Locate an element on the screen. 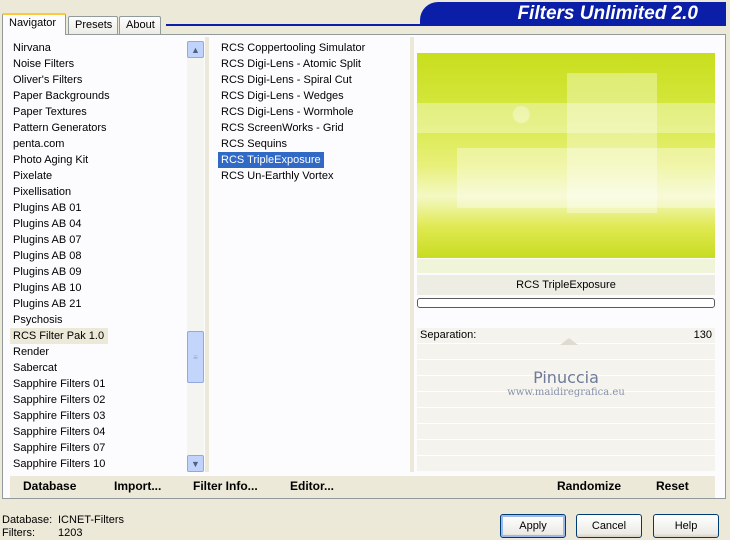 This screenshot has height=540, width=730. category-item: Nirvana is located at coordinates (98, 48).